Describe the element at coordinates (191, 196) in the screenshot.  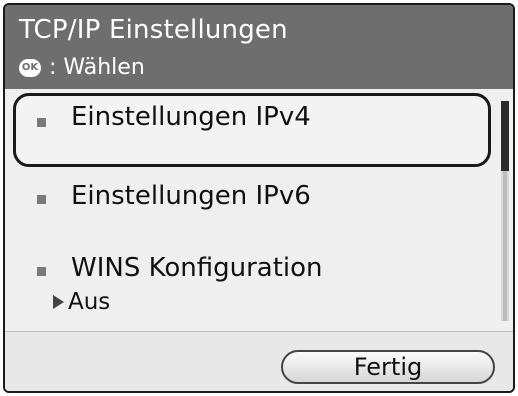
I see `list-item-label: Einstellungen IPv6` at that location.